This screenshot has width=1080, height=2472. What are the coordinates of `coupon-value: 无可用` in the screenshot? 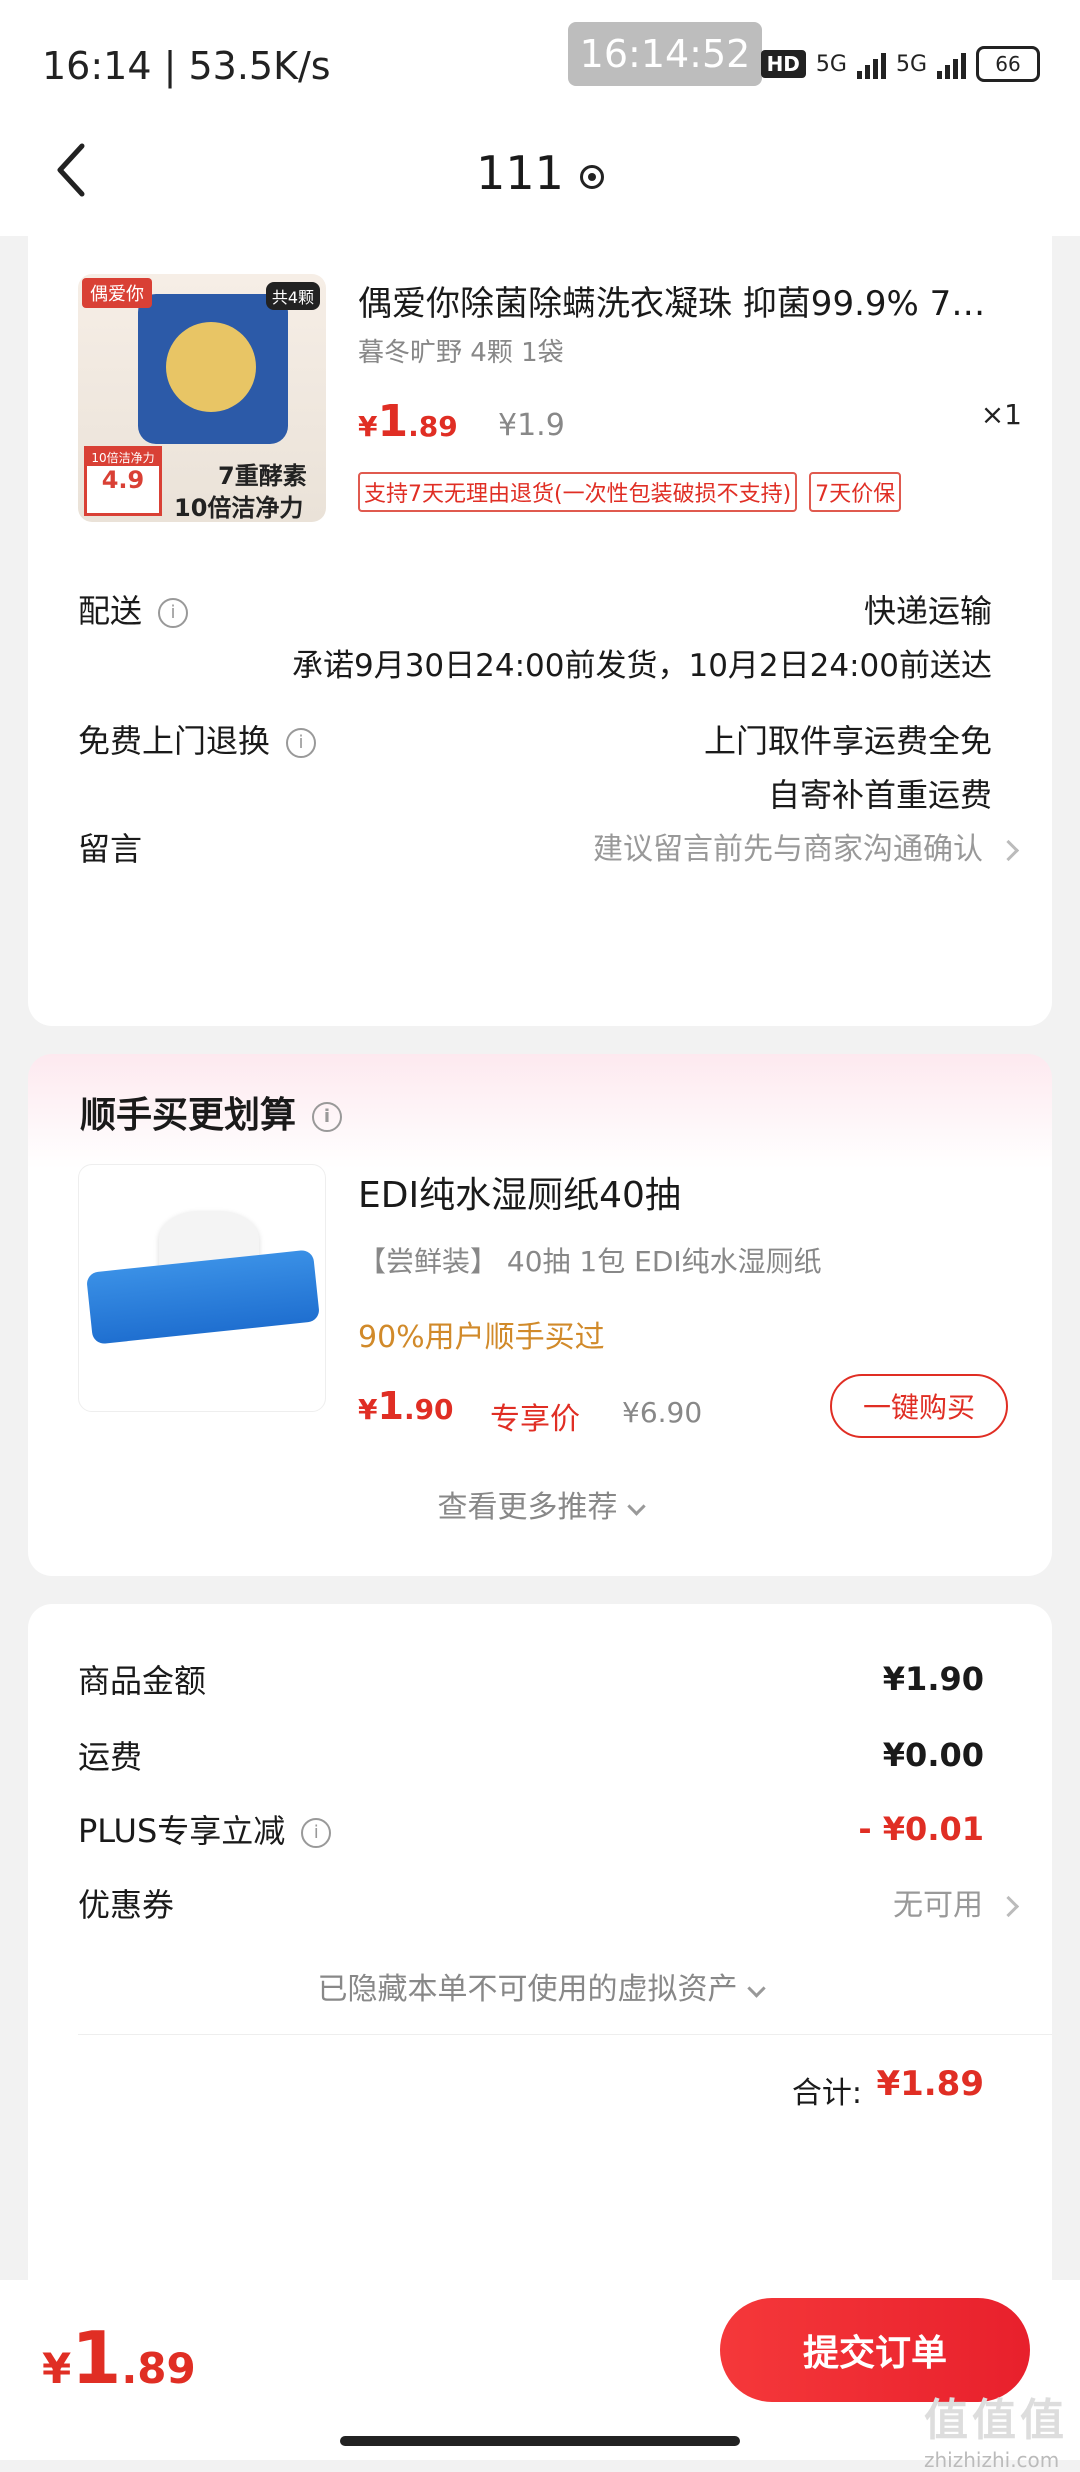 It's located at (938, 1905).